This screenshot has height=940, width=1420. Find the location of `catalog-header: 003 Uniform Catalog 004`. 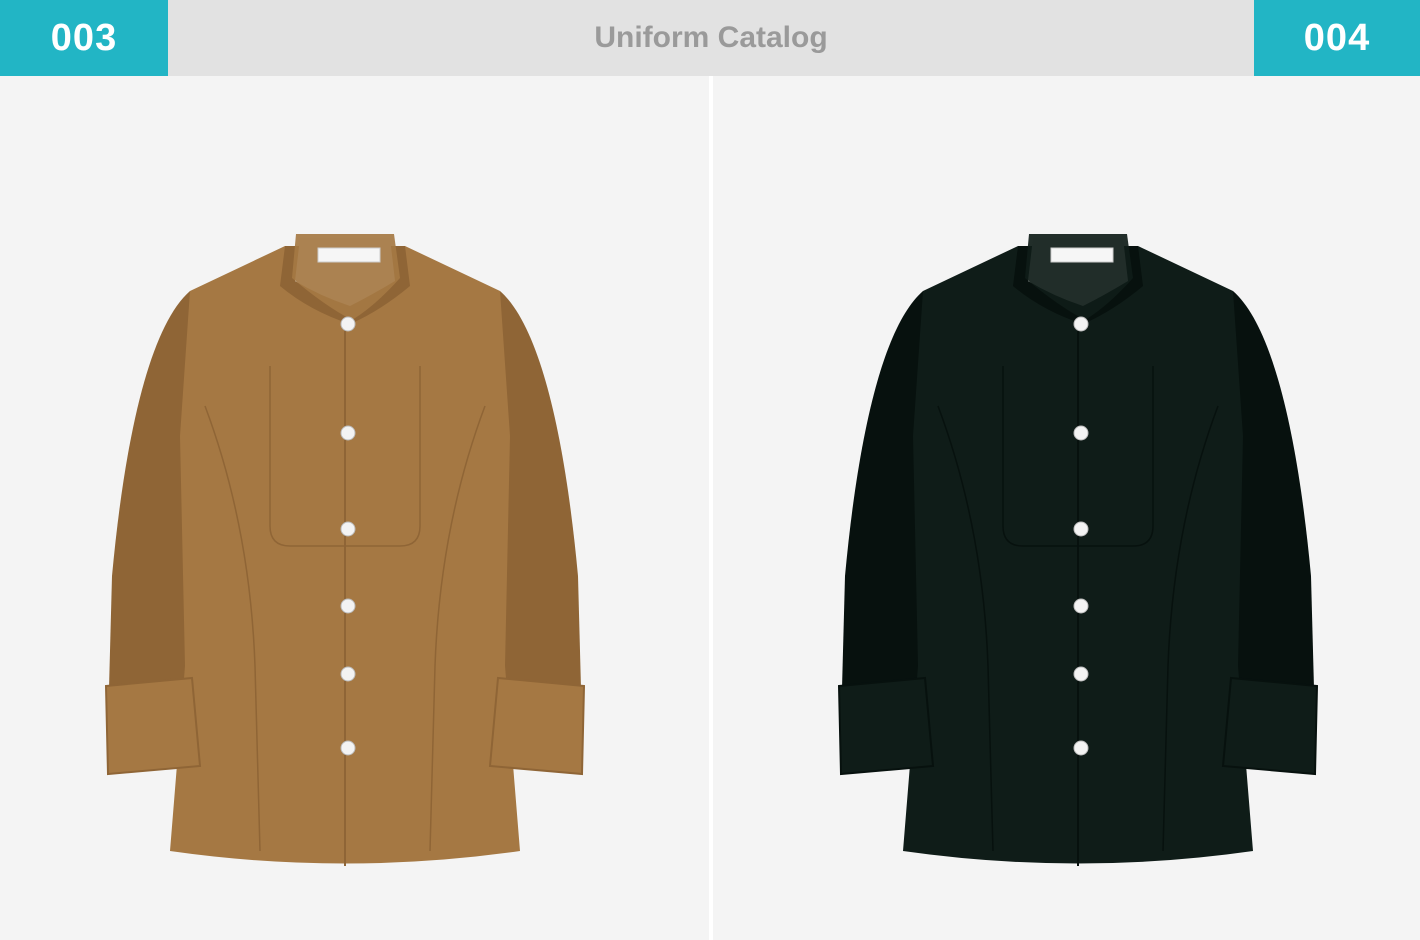

catalog-header: 003 Uniform Catalog 004 is located at coordinates (710, 38).